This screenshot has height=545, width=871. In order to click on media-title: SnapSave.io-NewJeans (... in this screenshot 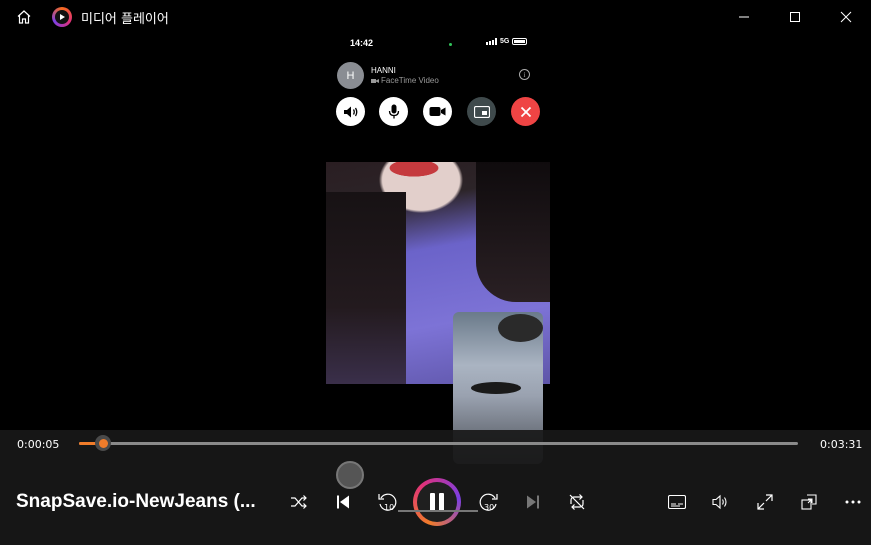, I will do `click(136, 501)`.